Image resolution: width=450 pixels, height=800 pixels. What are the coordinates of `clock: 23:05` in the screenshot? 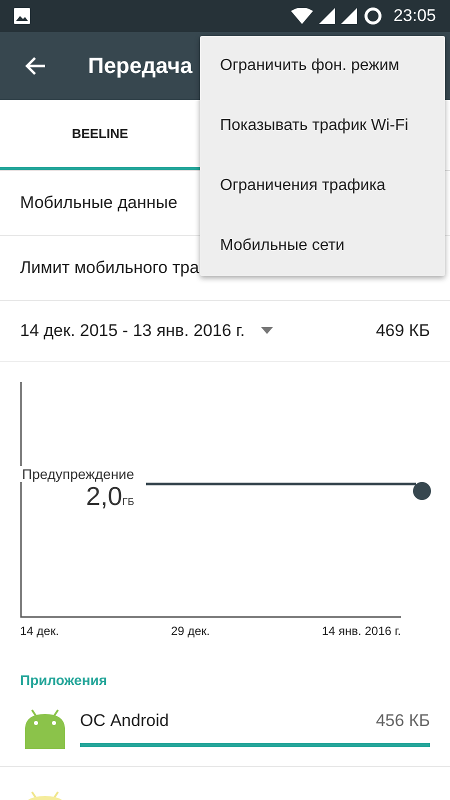 It's located at (414, 16).